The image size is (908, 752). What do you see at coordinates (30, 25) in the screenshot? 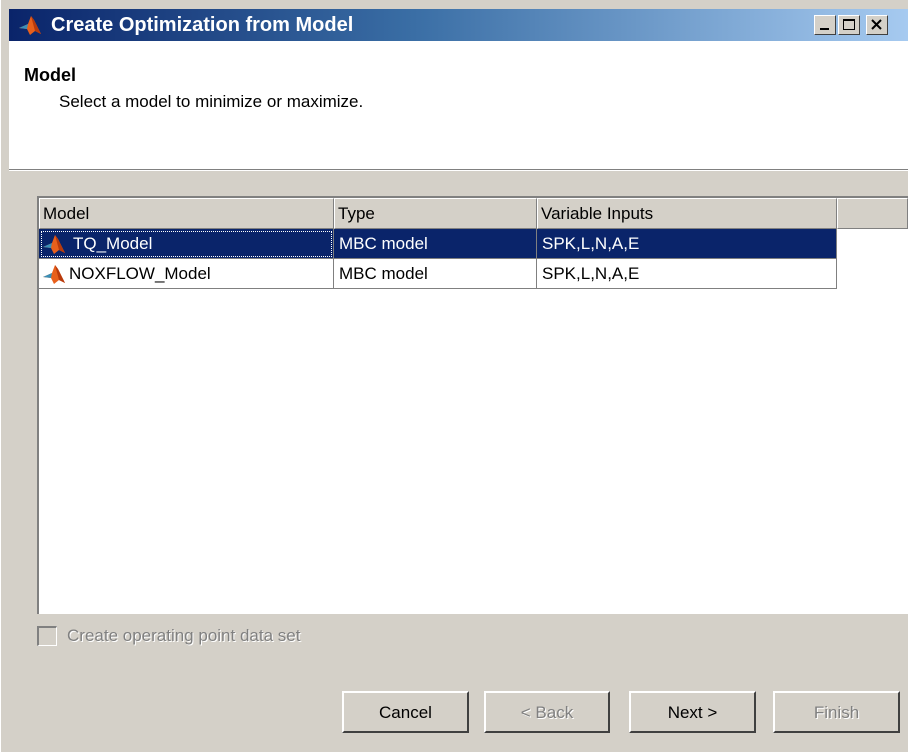
I see `matlab-icon` at bounding box center [30, 25].